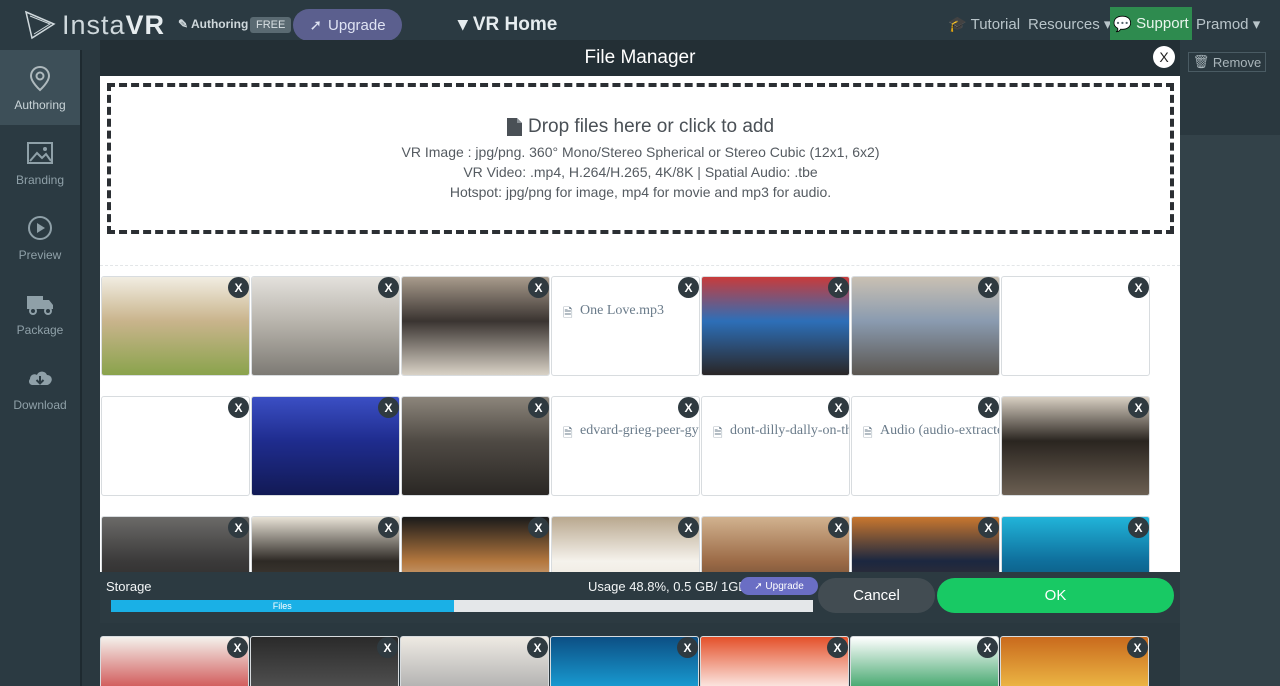 The height and width of the screenshot is (686, 1280). I want to click on resources-label: Resources, so click(1064, 24).